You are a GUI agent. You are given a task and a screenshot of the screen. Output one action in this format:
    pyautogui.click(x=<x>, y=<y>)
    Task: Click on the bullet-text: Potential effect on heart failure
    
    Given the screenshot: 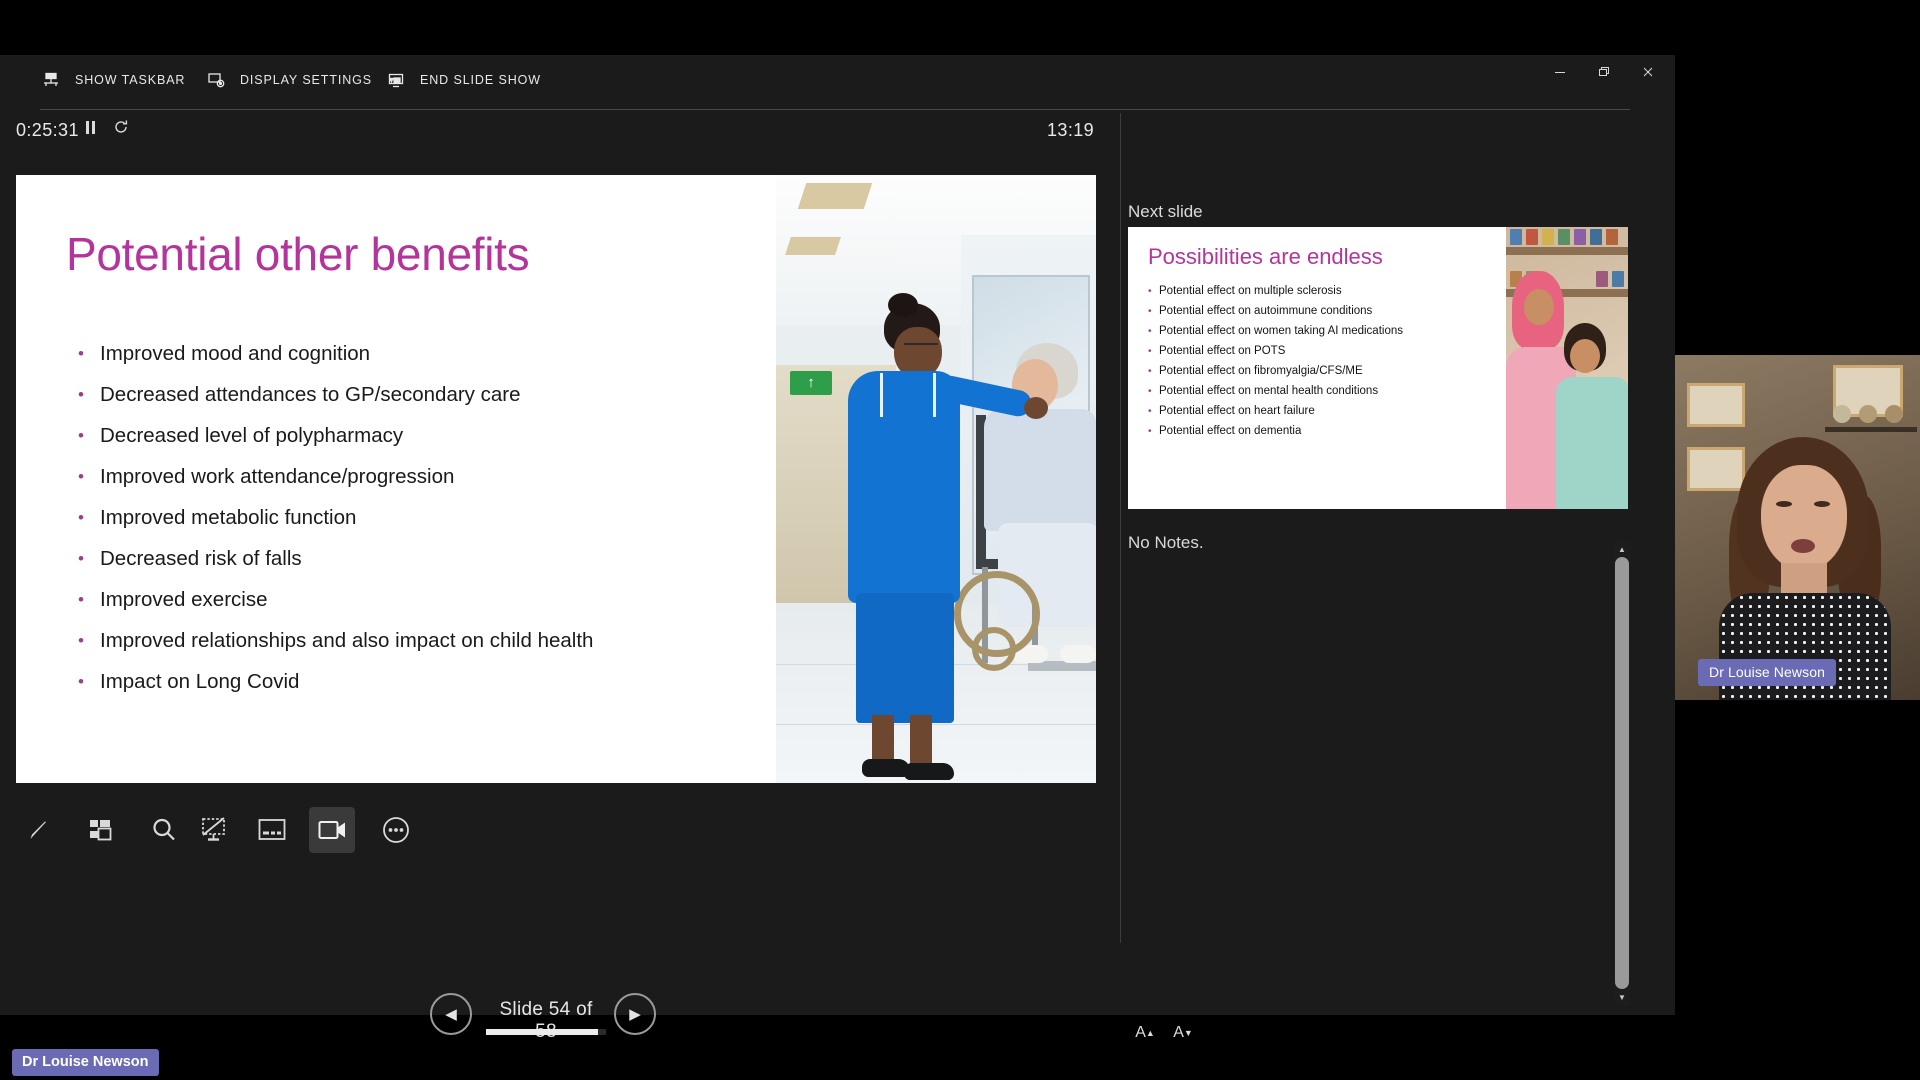 What is the action you would take?
    pyautogui.click(x=1237, y=411)
    